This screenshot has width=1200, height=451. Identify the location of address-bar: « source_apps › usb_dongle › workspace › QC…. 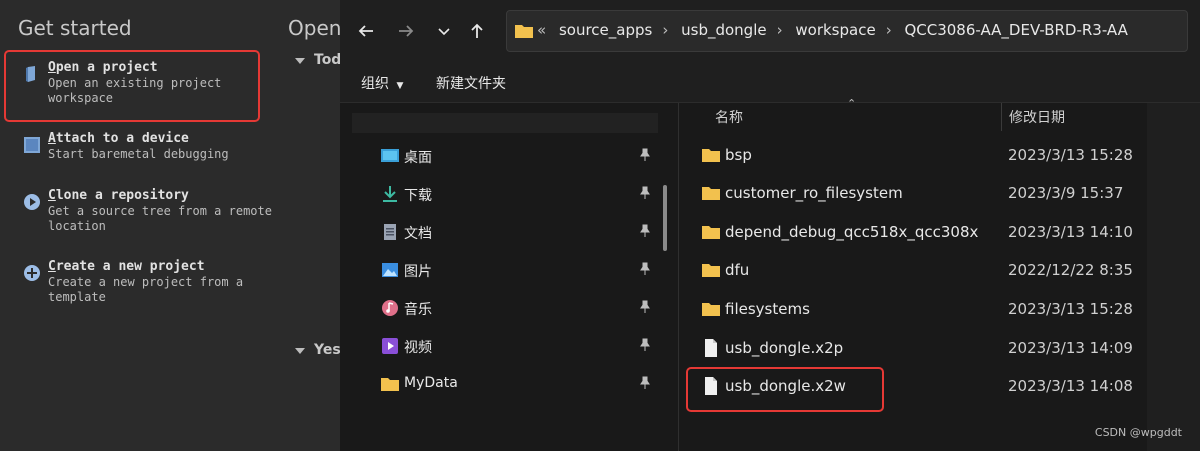
(847, 31).